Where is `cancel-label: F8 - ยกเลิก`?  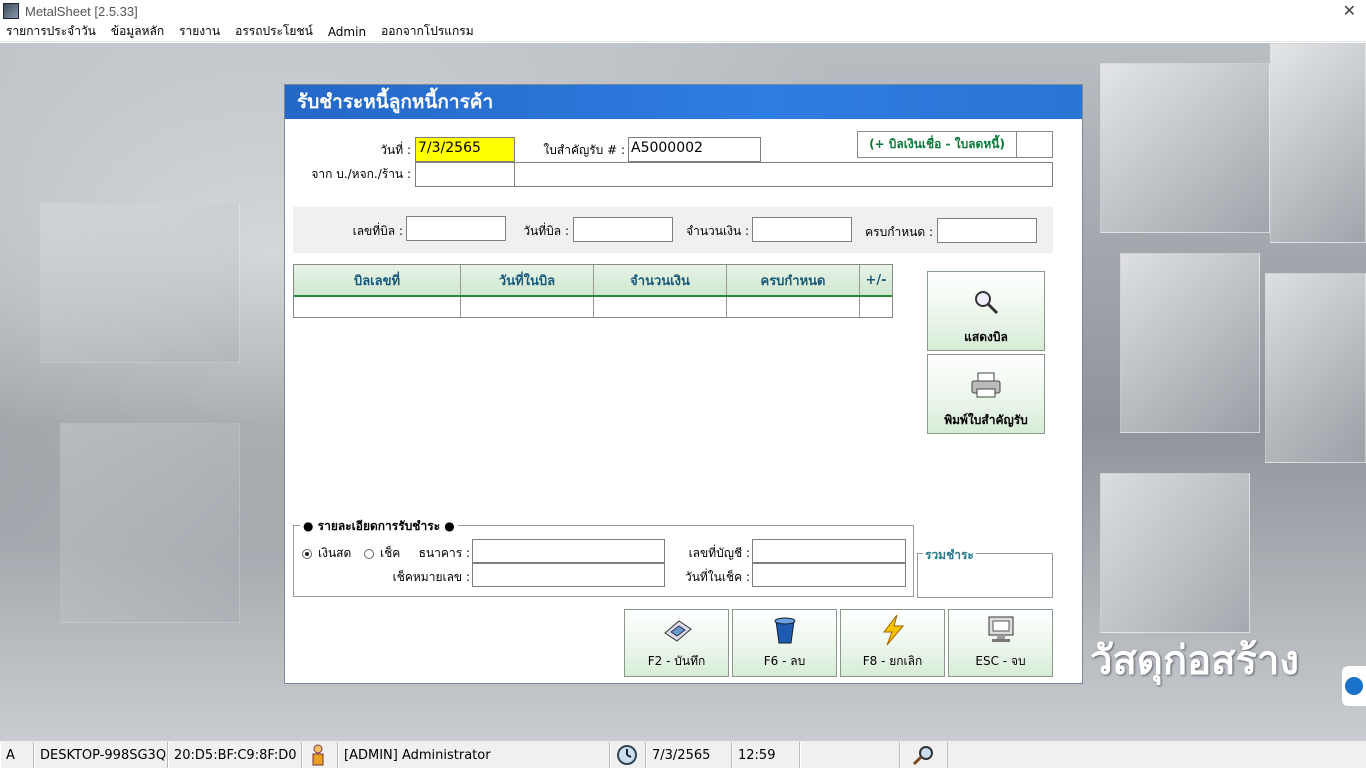
cancel-label: F8 - ยกเลิก is located at coordinates (892, 661).